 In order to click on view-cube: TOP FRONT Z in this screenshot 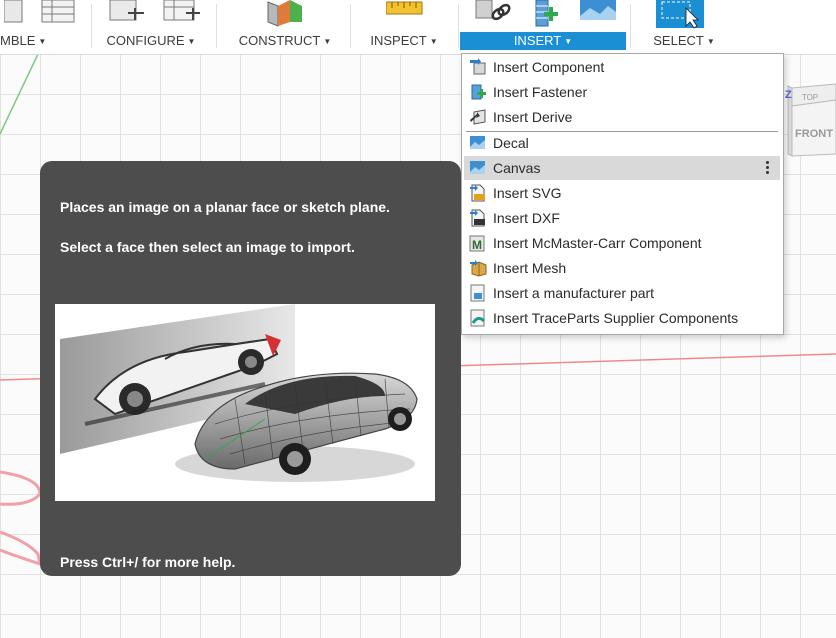, I will do `click(810, 122)`.